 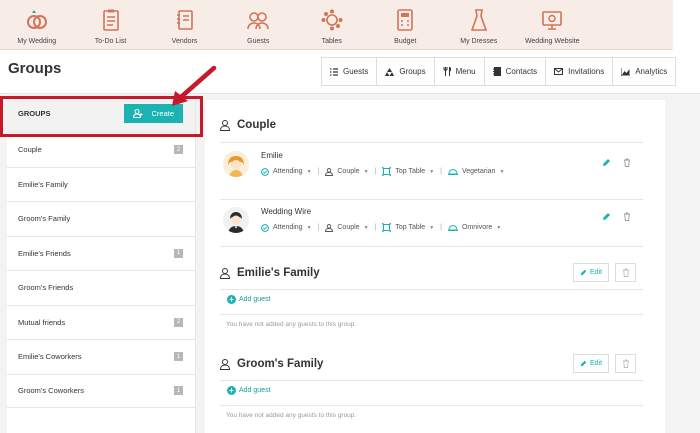 What do you see at coordinates (651, 71) in the screenshot?
I see `tab-label: Analytics` at bounding box center [651, 71].